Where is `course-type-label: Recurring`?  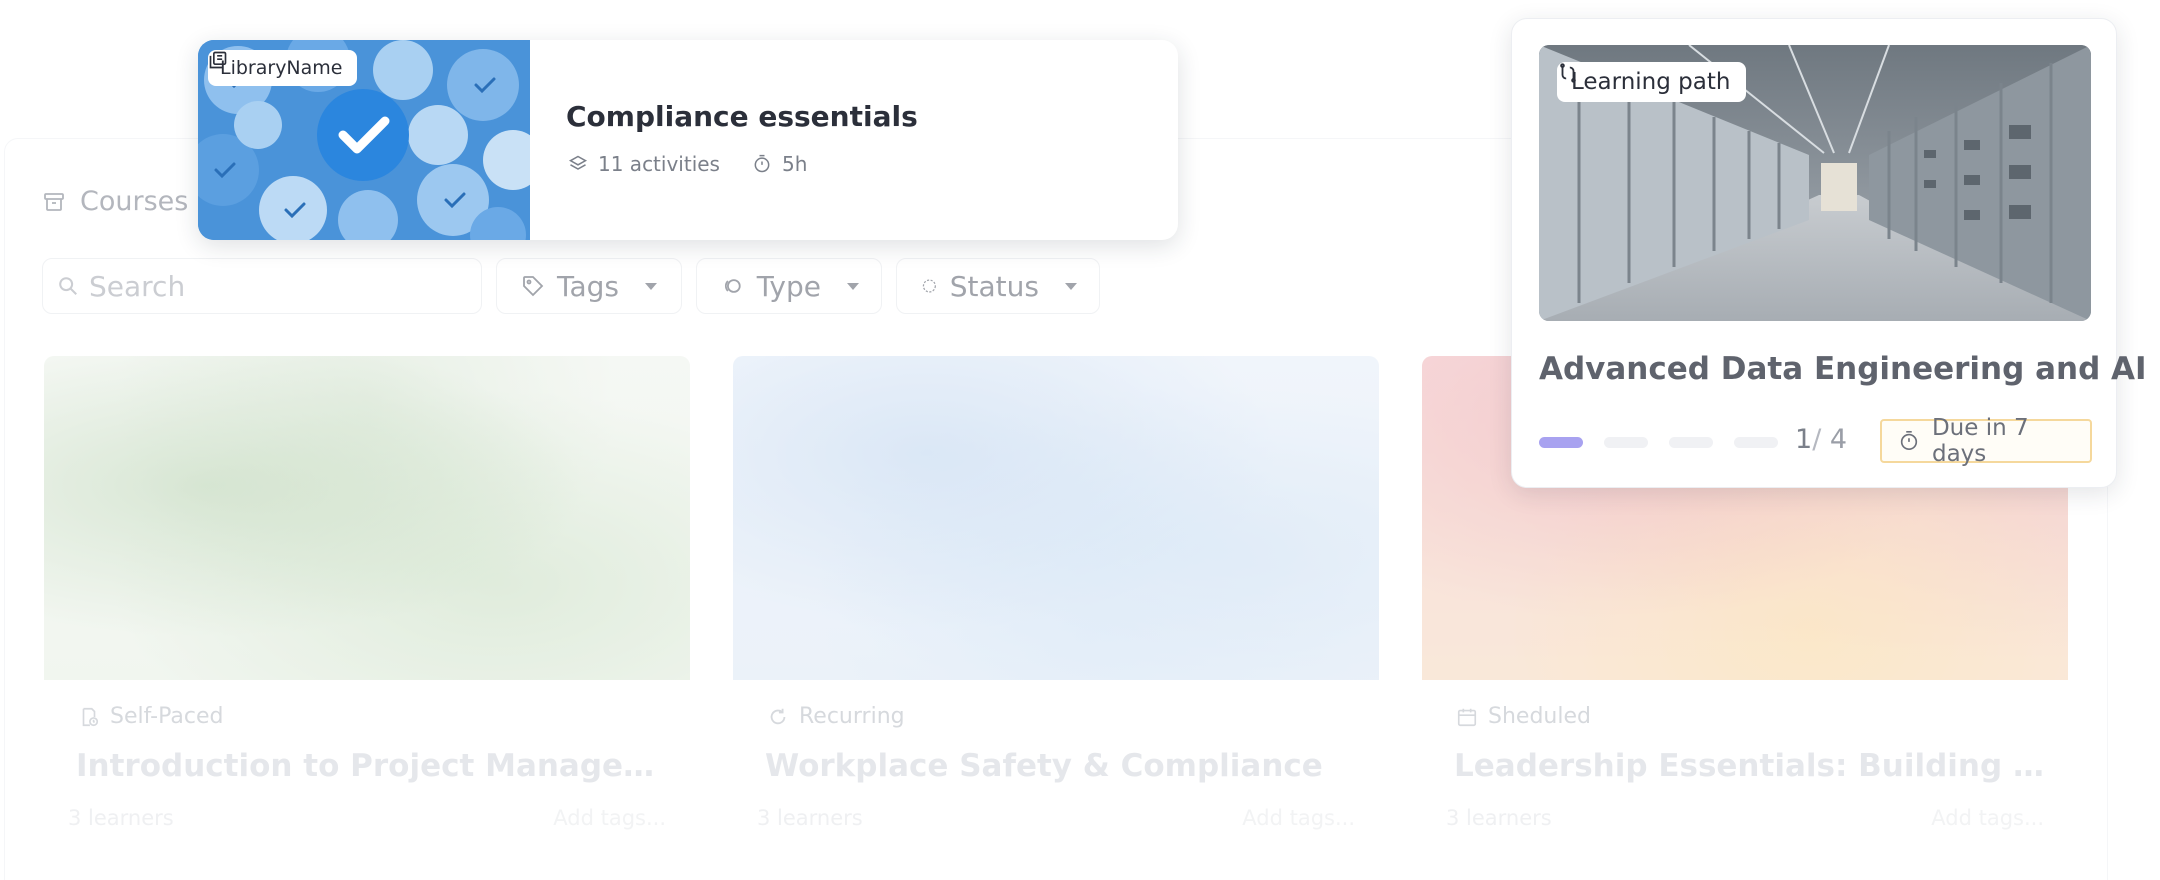
course-type-label: Recurring is located at coordinates (852, 716).